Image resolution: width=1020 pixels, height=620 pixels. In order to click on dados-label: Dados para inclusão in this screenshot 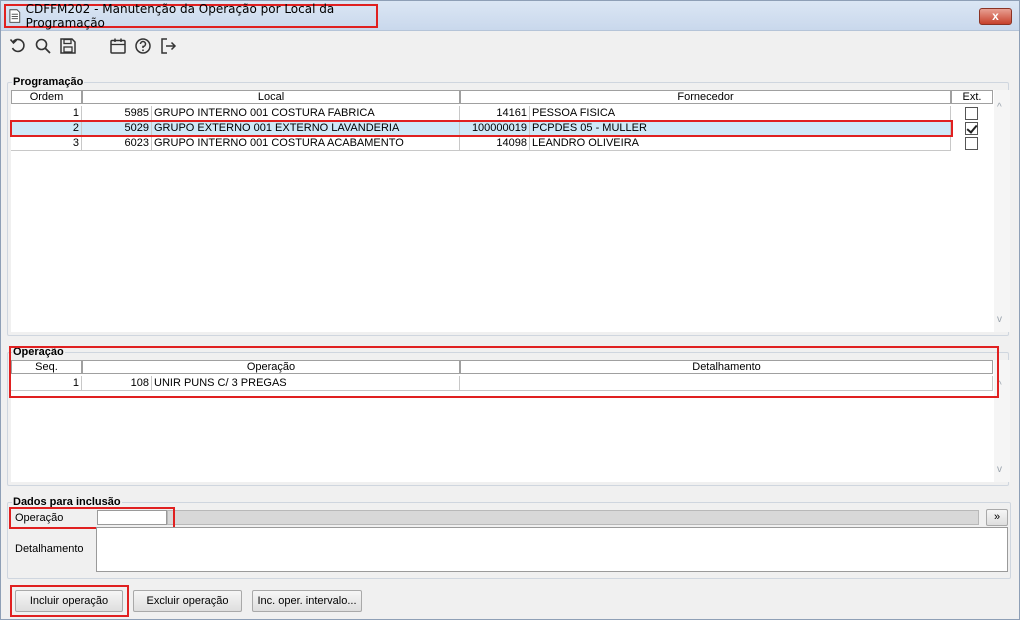, I will do `click(67, 502)`.